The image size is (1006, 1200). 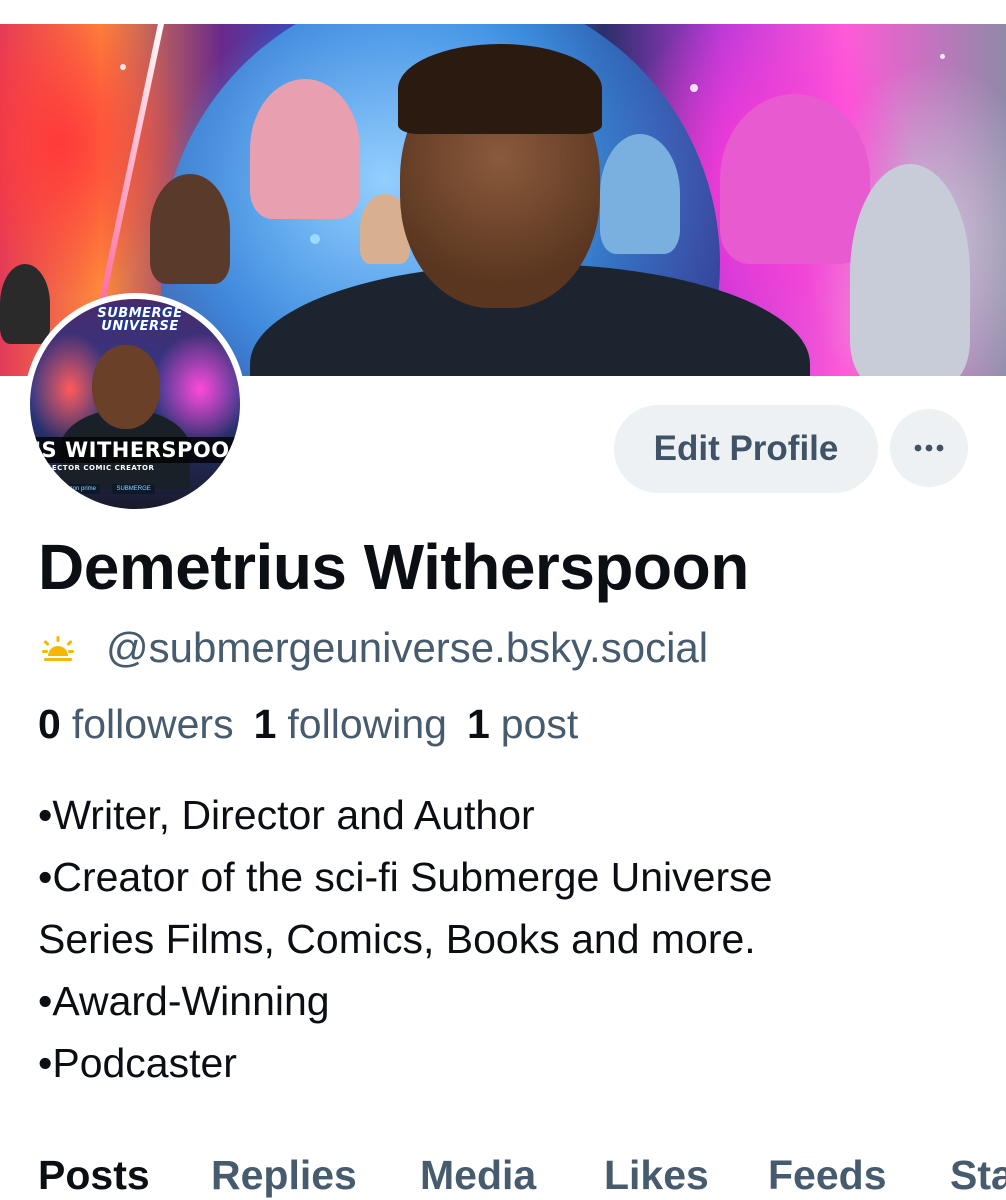 I want to click on banner-figure-woman, so click(x=305, y=149).